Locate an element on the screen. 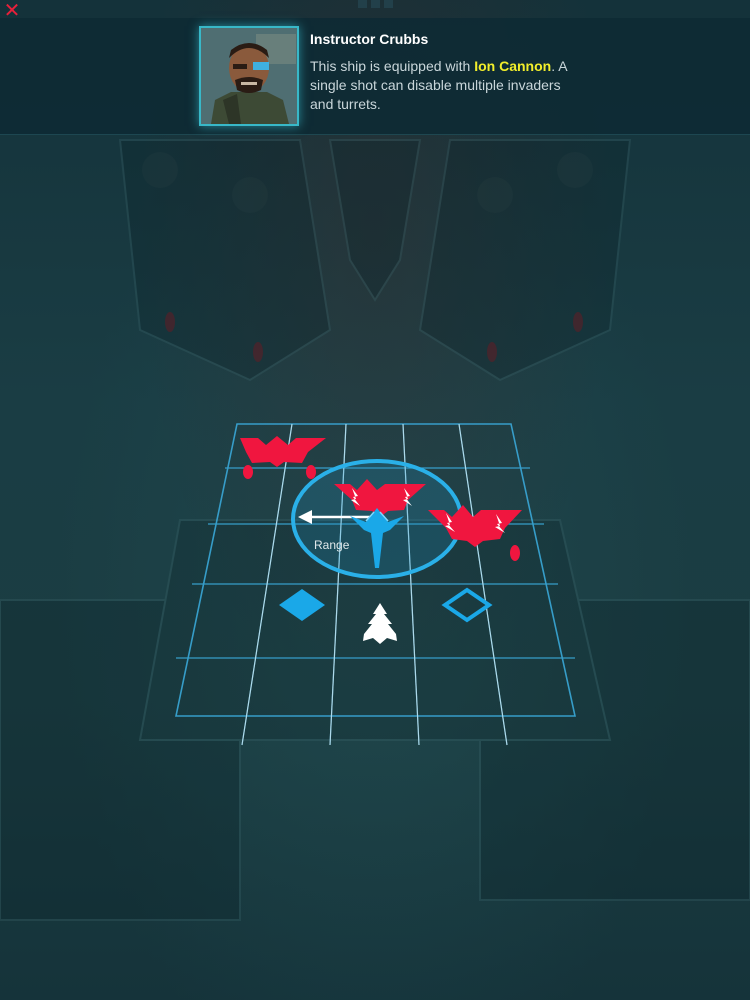 This screenshot has width=750, height=1000. message-highlight-ion-cannon: Ion Cannon is located at coordinates (513, 66).